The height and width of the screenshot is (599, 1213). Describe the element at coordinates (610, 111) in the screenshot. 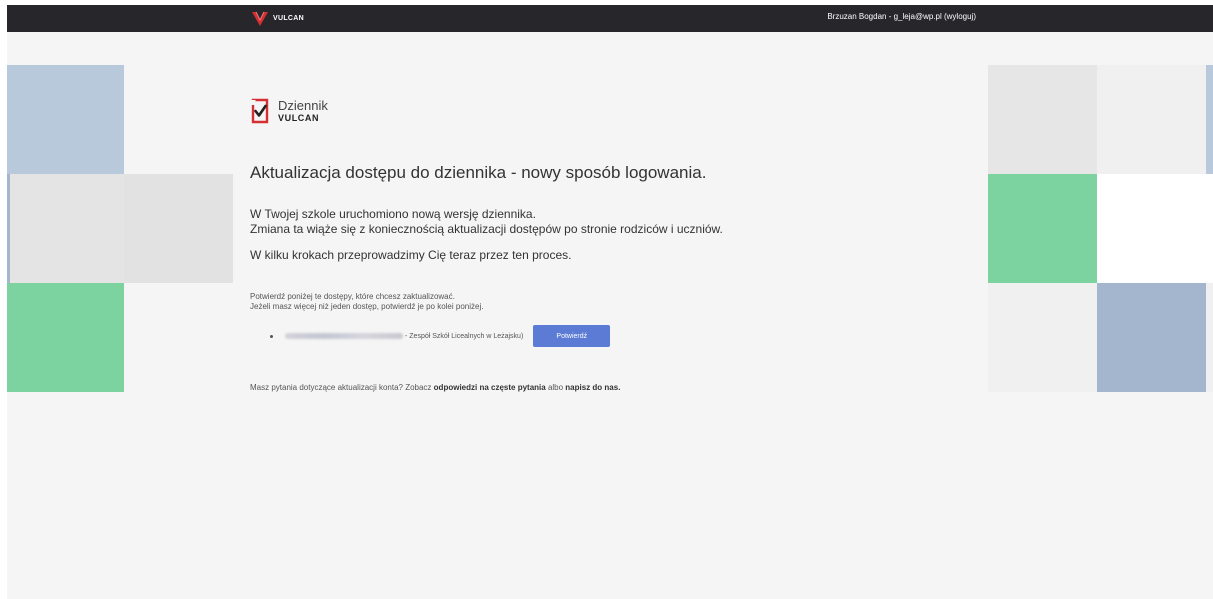

I see `dziennik-brand: Dziennik VULCAN` at that location.